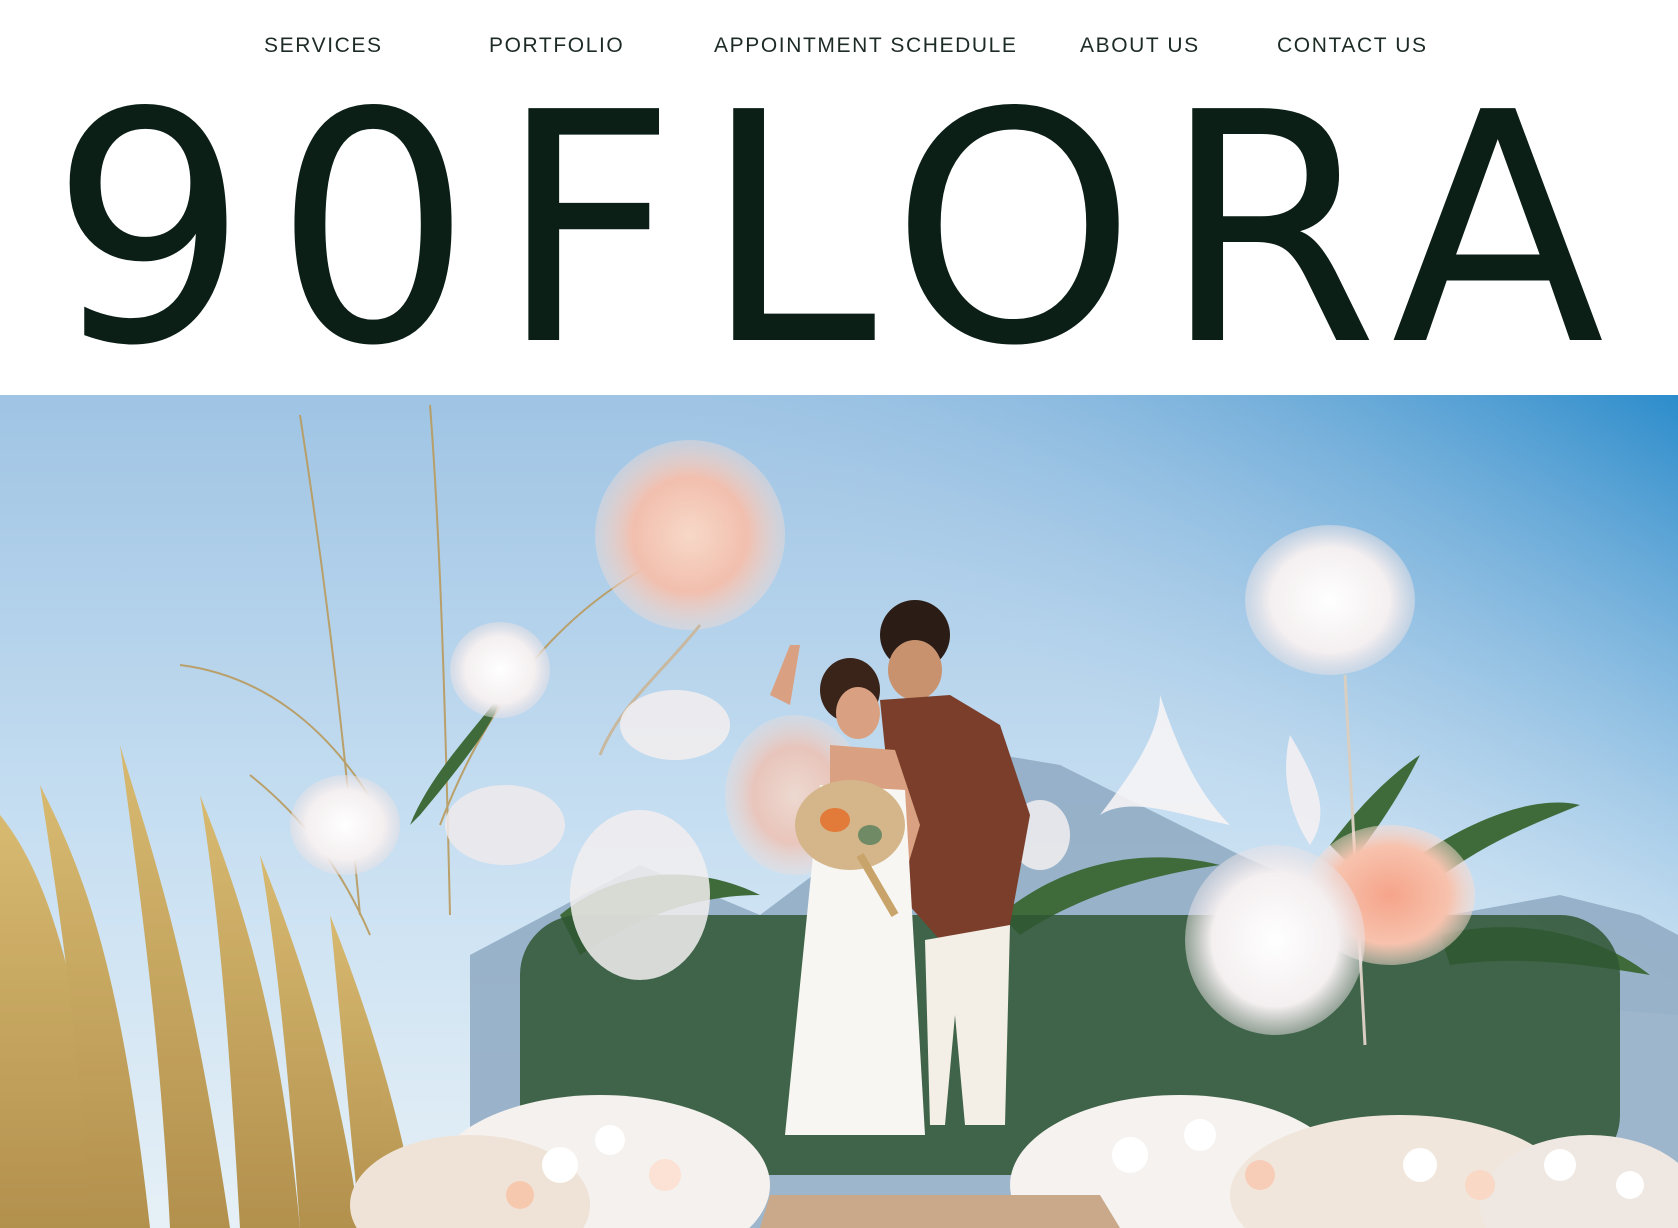 The width and height of the screenshot is (1678, 1228). What do you see at coordinates (866, 46) in the screenshot?
I see `nav-link-appointment-schedule: APPOINTMENT SCHEDULE` at bounding box center [866, 46].